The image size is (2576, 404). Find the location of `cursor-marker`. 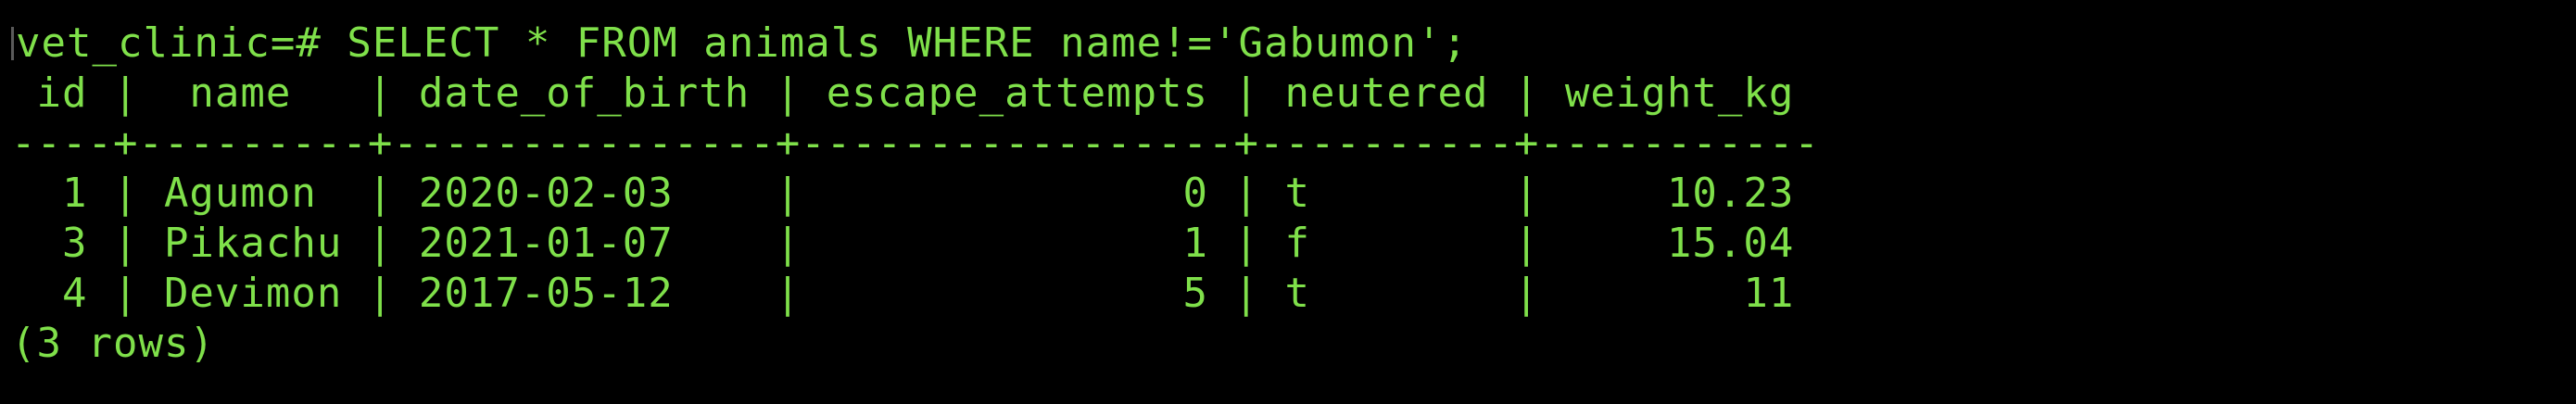

cursor-marker is located at coordinates (12, 44).